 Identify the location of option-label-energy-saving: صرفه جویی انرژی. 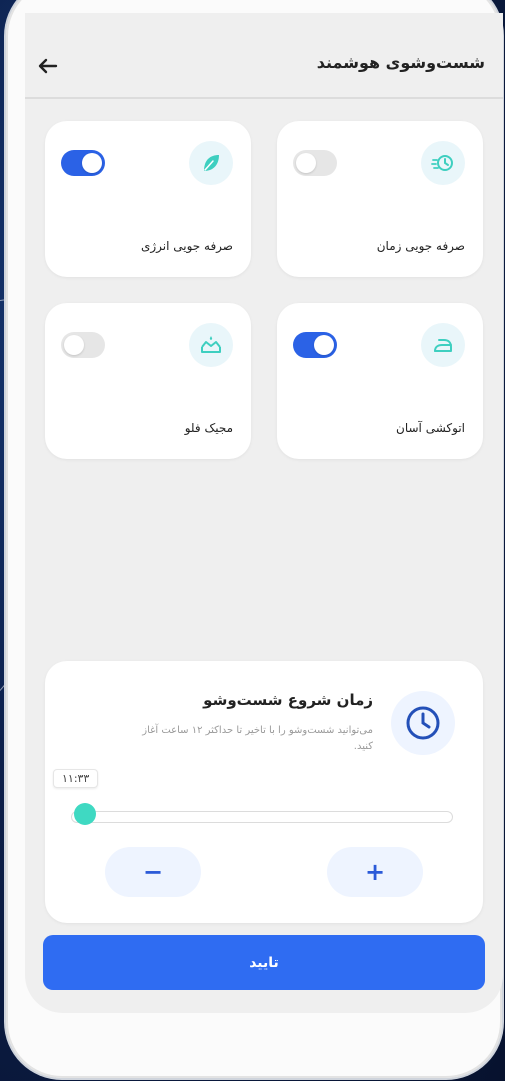
(186, 246).